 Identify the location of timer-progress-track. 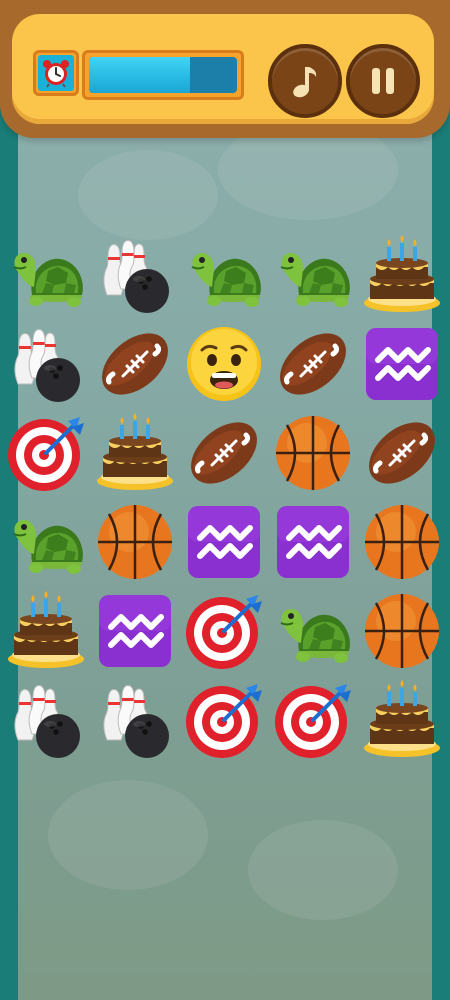
(163, 75).